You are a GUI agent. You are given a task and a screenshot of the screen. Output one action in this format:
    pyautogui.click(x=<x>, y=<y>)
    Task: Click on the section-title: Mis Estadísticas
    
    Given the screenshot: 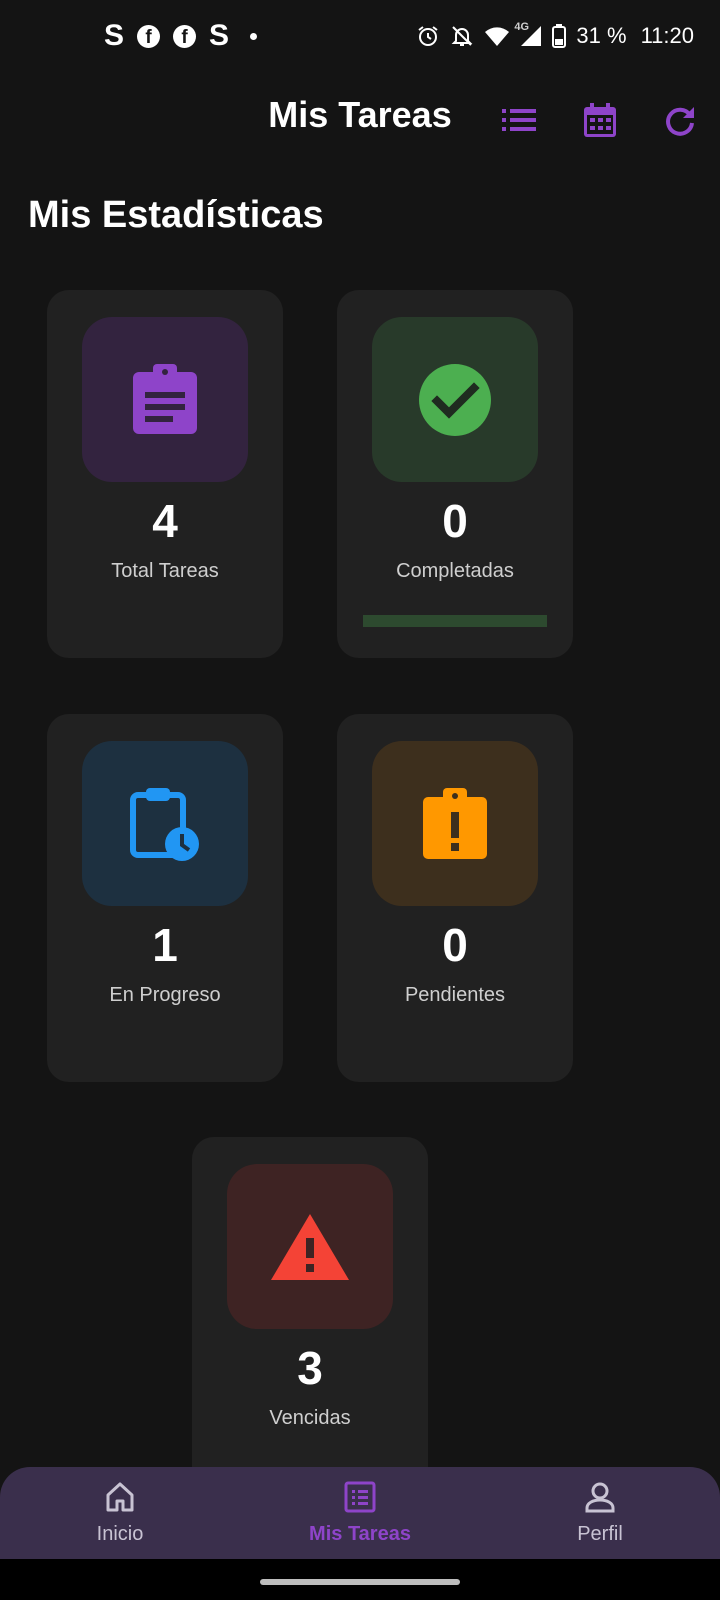 What is the action you would take?
    pyautogui.click(x=176, y=215)
    